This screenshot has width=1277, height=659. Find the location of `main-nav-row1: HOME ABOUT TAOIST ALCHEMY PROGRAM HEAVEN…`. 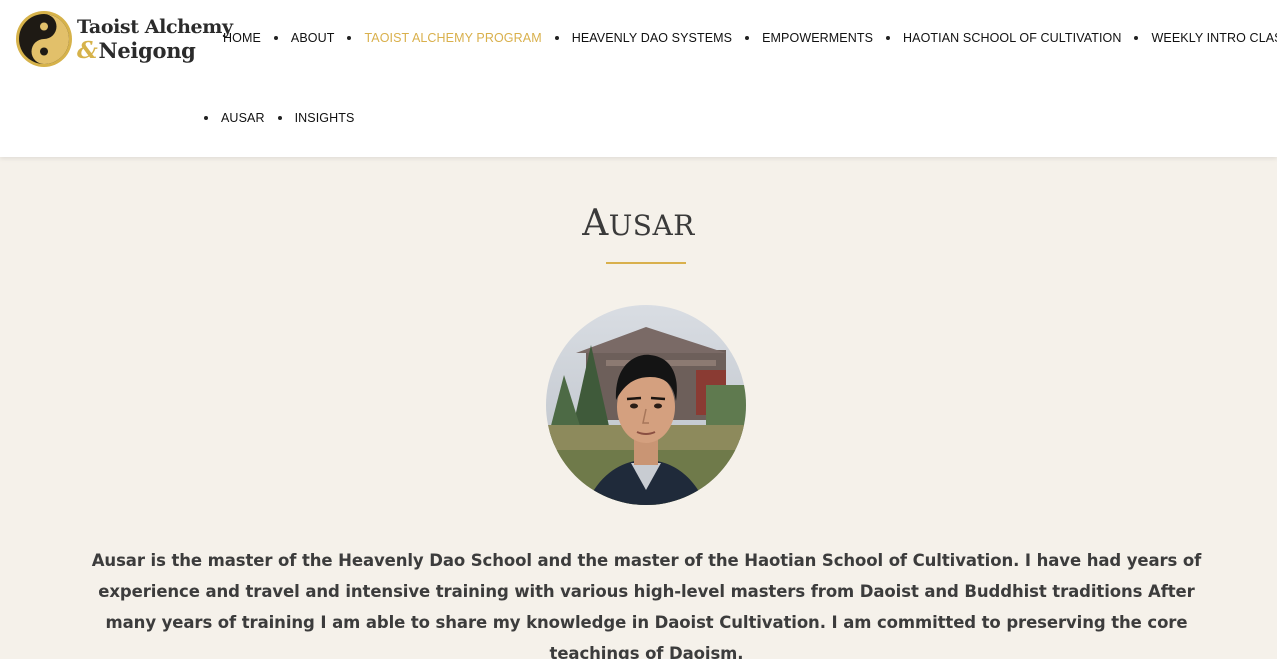

main-nav-row1: HOME ABOUT TAOIST ALCHEMY PROGRAM HEAVEN… is located at coordinates (750, 38).